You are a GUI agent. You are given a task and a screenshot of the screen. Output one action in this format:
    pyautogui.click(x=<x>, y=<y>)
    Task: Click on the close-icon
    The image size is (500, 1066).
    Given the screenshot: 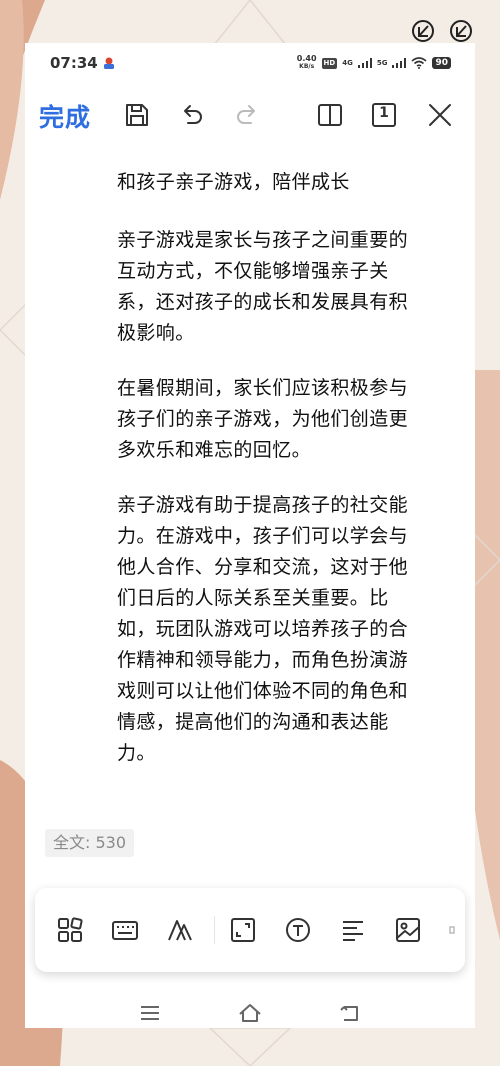 What is the action you would take?
    pyautogui.click(x=440, y=115)
    